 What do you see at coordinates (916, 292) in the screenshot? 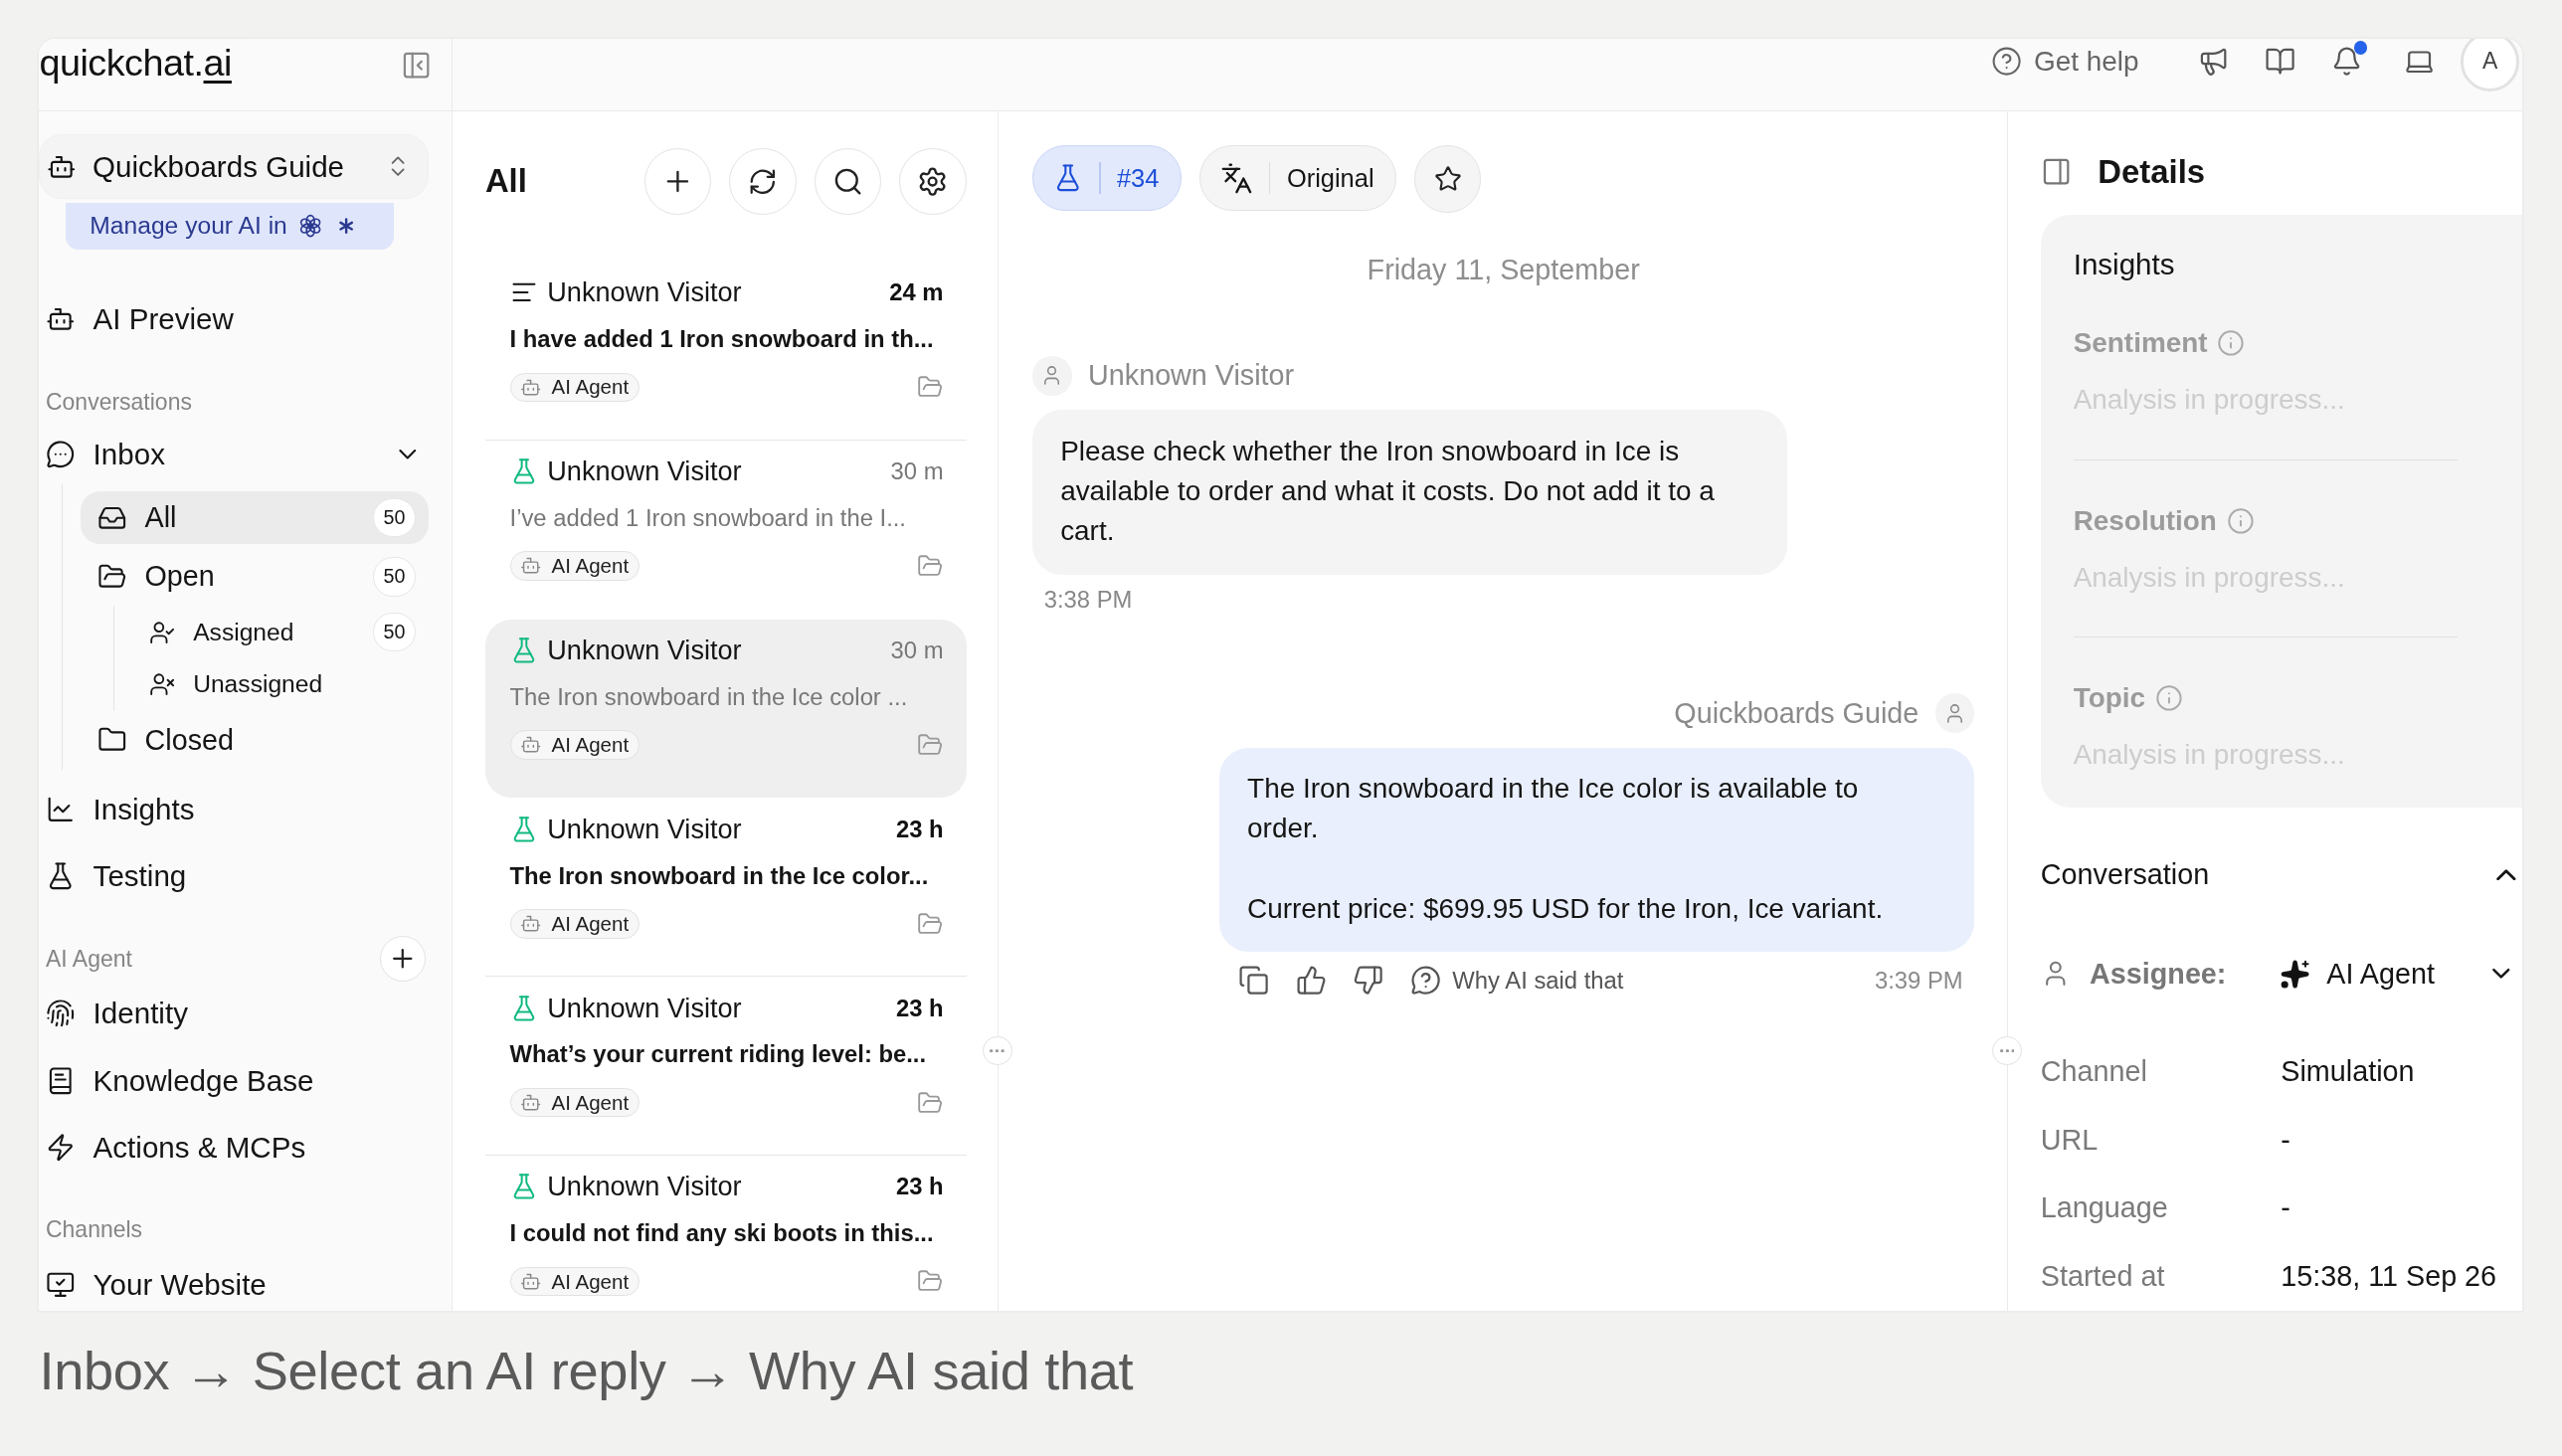
I see `conversation-time: 24 m` at bounding box center [916, 292].